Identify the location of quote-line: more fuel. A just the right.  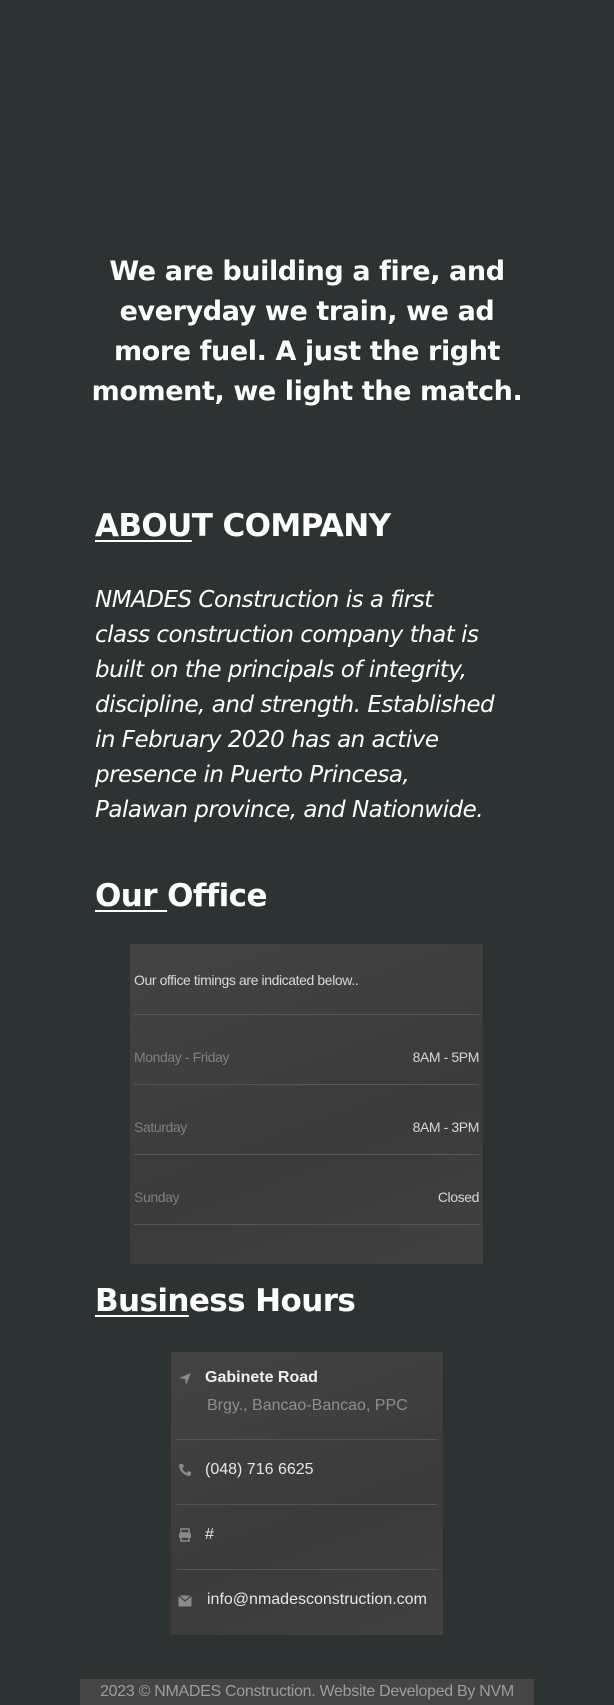
(307, 351).